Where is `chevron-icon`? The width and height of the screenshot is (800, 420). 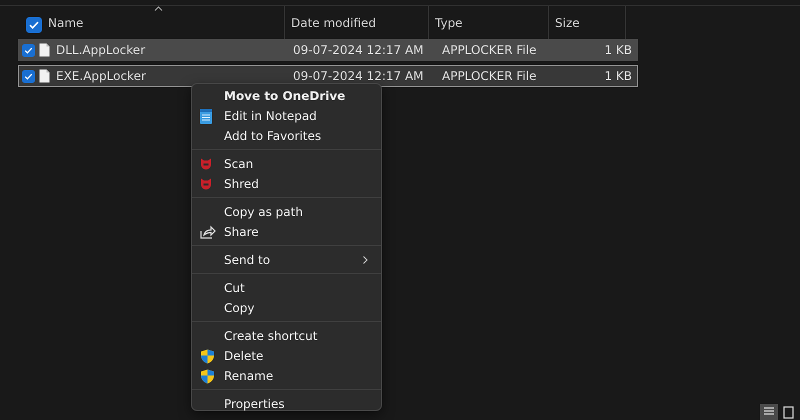 chevron-icon is located at coordinates (365, 260).